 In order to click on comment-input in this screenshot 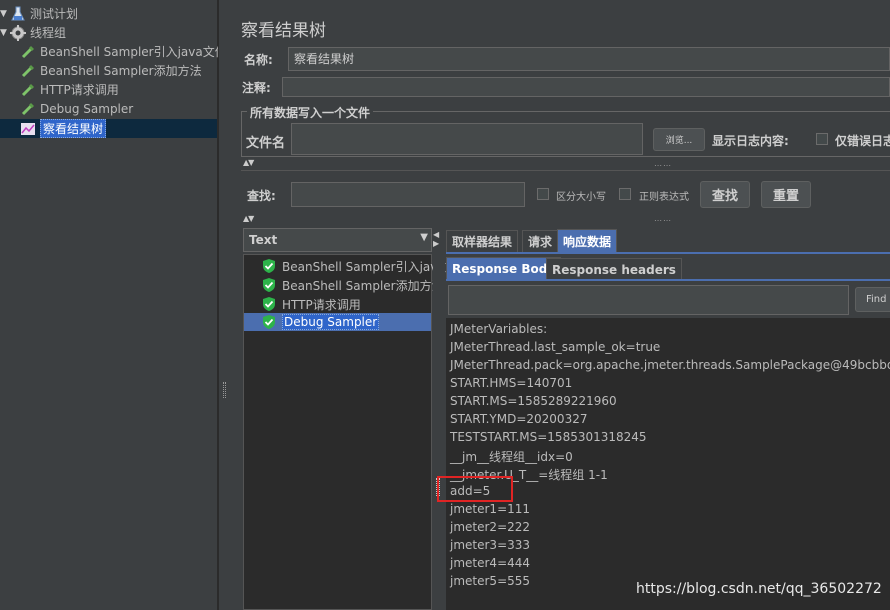, I will do `click(586, 87)`.